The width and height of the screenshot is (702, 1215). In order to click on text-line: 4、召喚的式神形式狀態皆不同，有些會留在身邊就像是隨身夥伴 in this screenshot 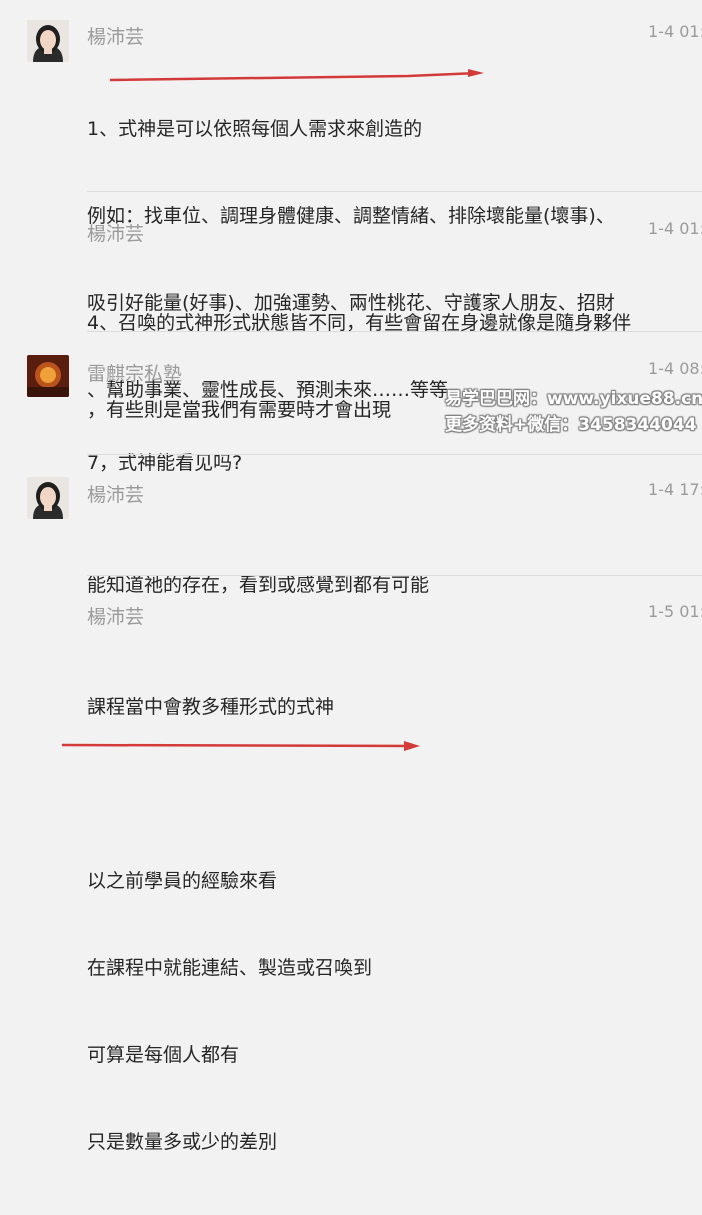, I will do `click(359, 323)`.